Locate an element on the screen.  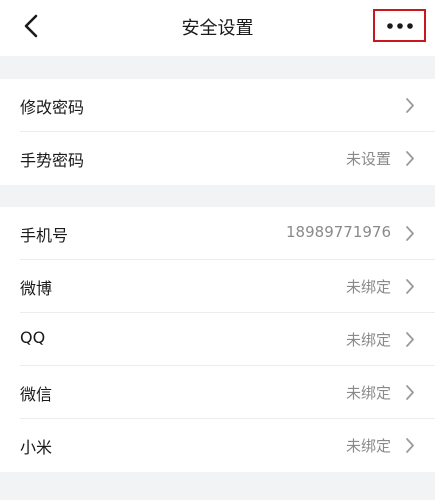
change-password-row: 修改密码 is located at coordinates (217, 105).